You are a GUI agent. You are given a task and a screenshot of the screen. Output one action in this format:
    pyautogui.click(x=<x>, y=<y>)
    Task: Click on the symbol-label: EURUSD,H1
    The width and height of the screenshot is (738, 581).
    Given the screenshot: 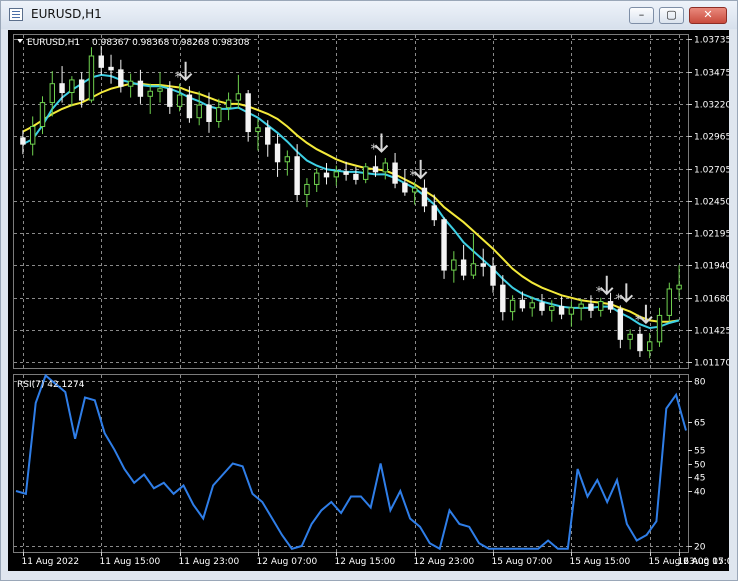 What is the action you would take?
    pyautogui.click(x=53, y=43)
    